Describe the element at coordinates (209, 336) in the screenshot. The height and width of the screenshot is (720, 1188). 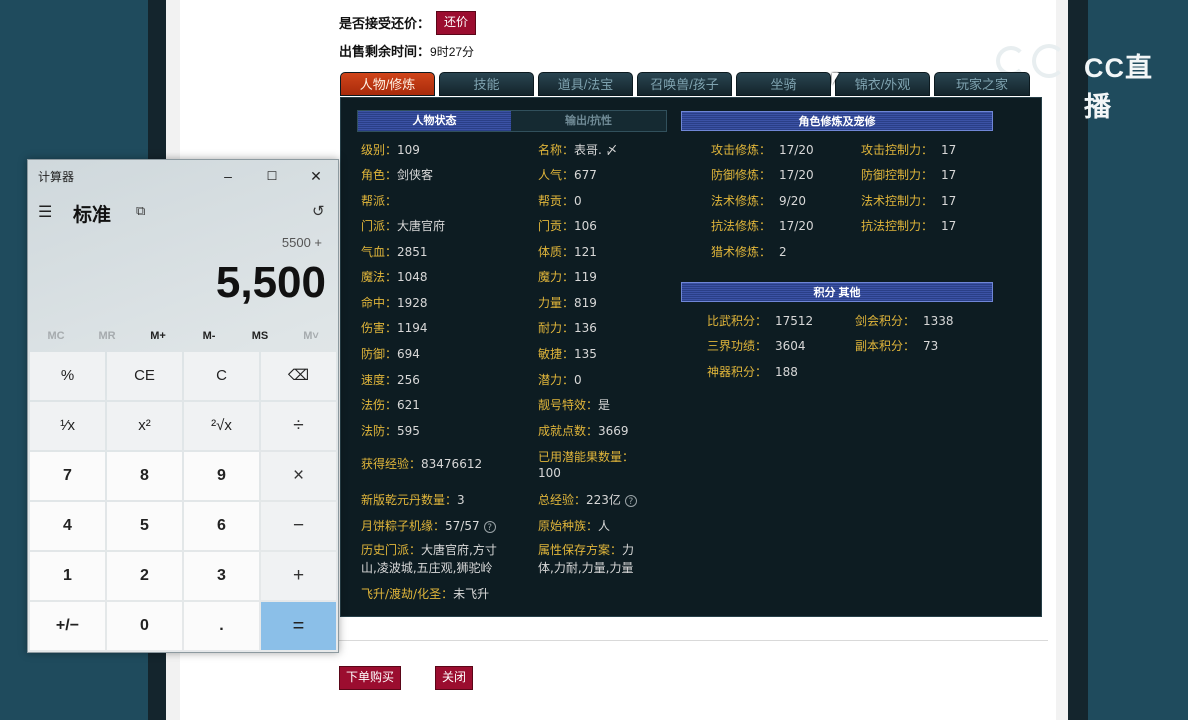
I see `memory-button: M-` at that location.